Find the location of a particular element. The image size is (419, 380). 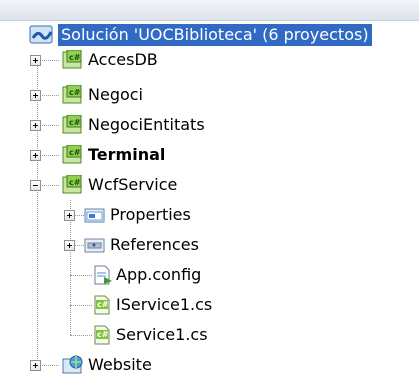

tree-item-iservice1: c# IService1.cs is located at coordinates (209, 305).